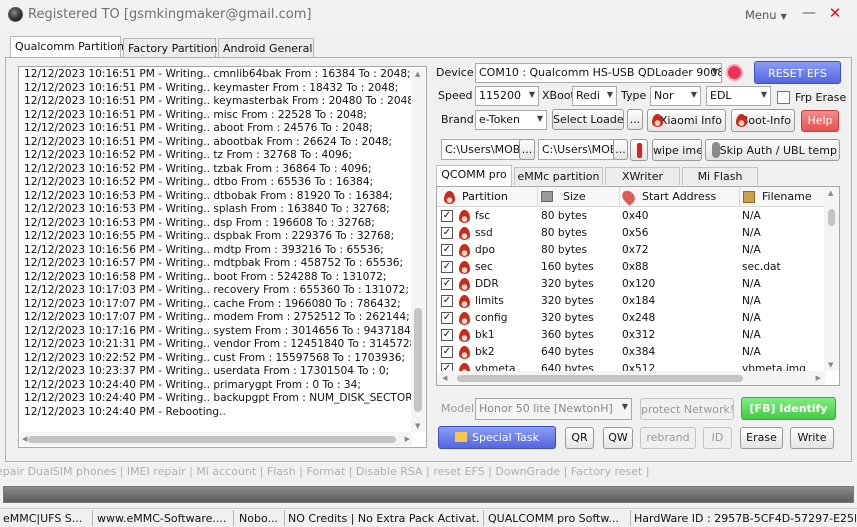 This screenshot has width=857, height=527. What do you see at coordinates (763, 120) in the screenshot?
I see `boot-info-button: Boot-Info` at bounding box center [763, 120].